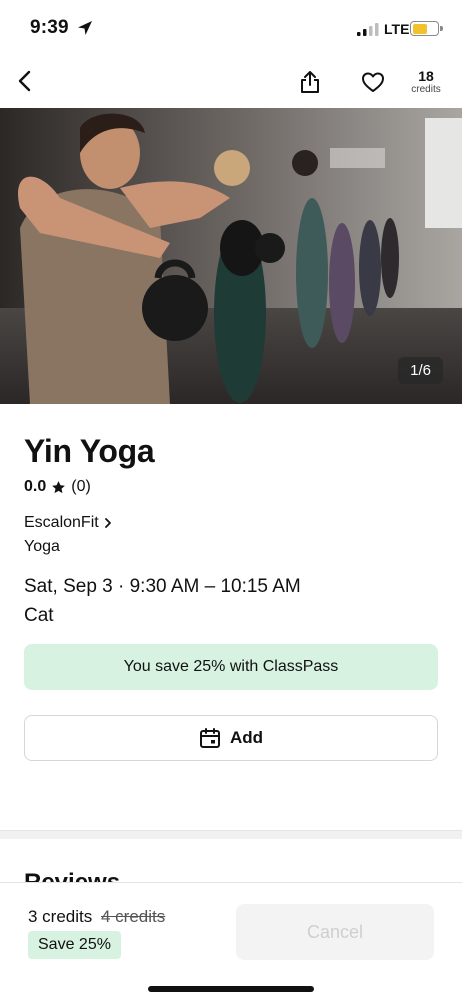 The image size is (462, 1000). Describe the element at coordinates (397, 29) in the screenshot. I see `network-label: LTE` at that location.